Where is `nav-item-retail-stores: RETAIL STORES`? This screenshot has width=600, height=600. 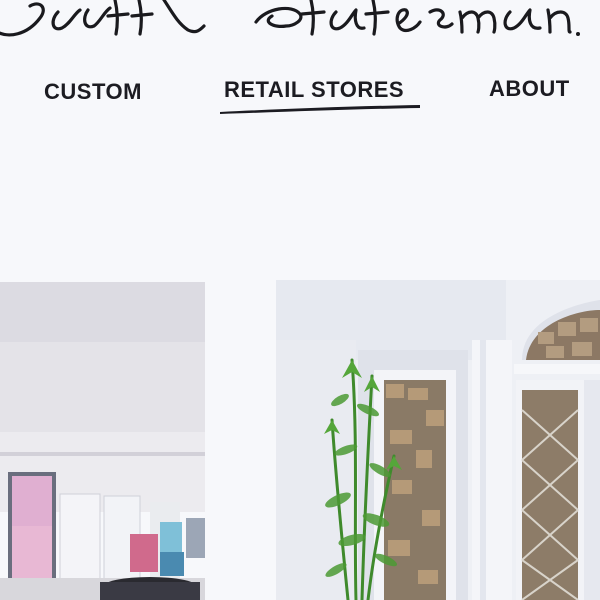 nav-item-retail-stores: RETAIL STORES is located at coordinates (314, 90).